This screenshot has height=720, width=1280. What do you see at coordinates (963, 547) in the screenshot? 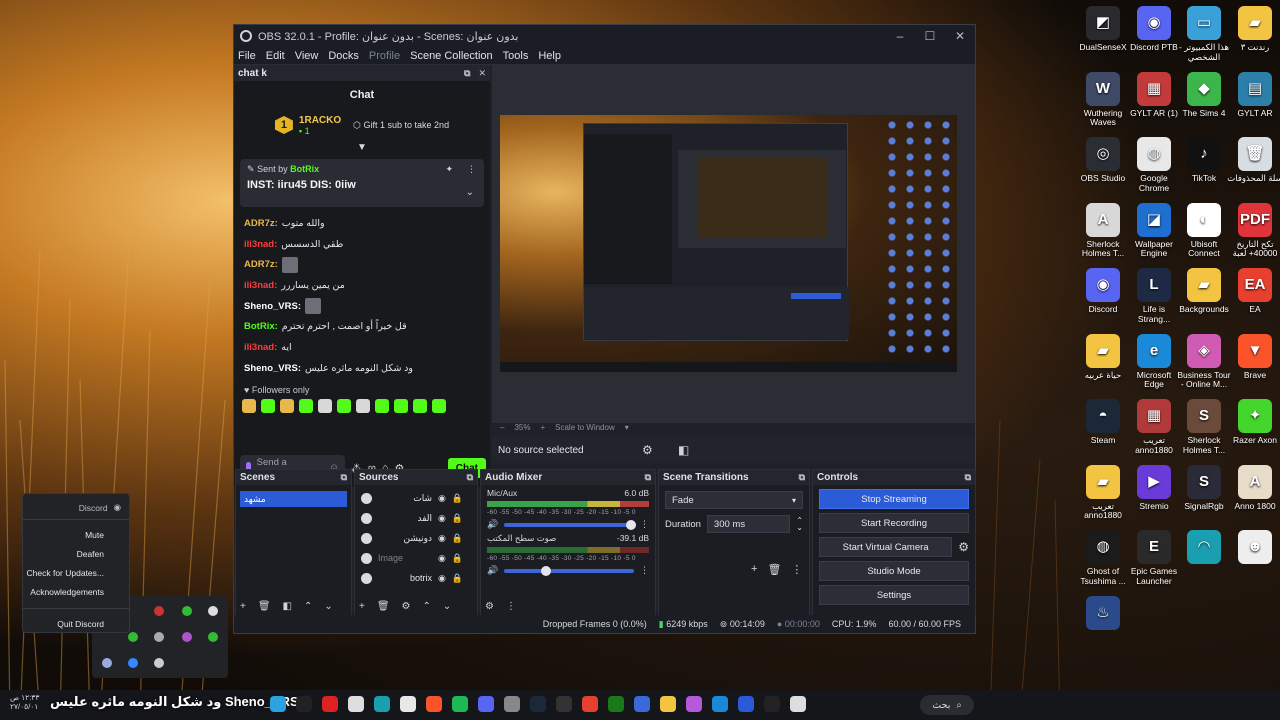
I see `virtual-camera-settings-icon: ⚙` at bounding box center [963, 547].